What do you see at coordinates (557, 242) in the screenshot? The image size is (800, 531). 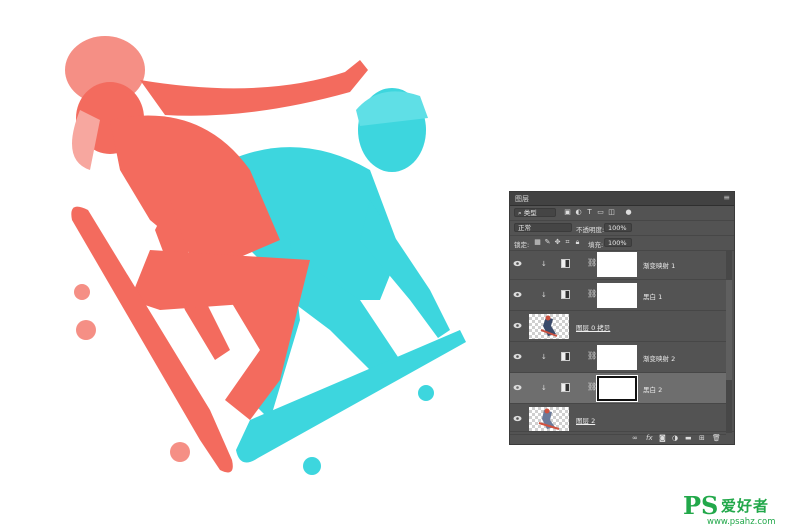 I see `lock-position-icon: ✥` at bounding box center [557, 242].